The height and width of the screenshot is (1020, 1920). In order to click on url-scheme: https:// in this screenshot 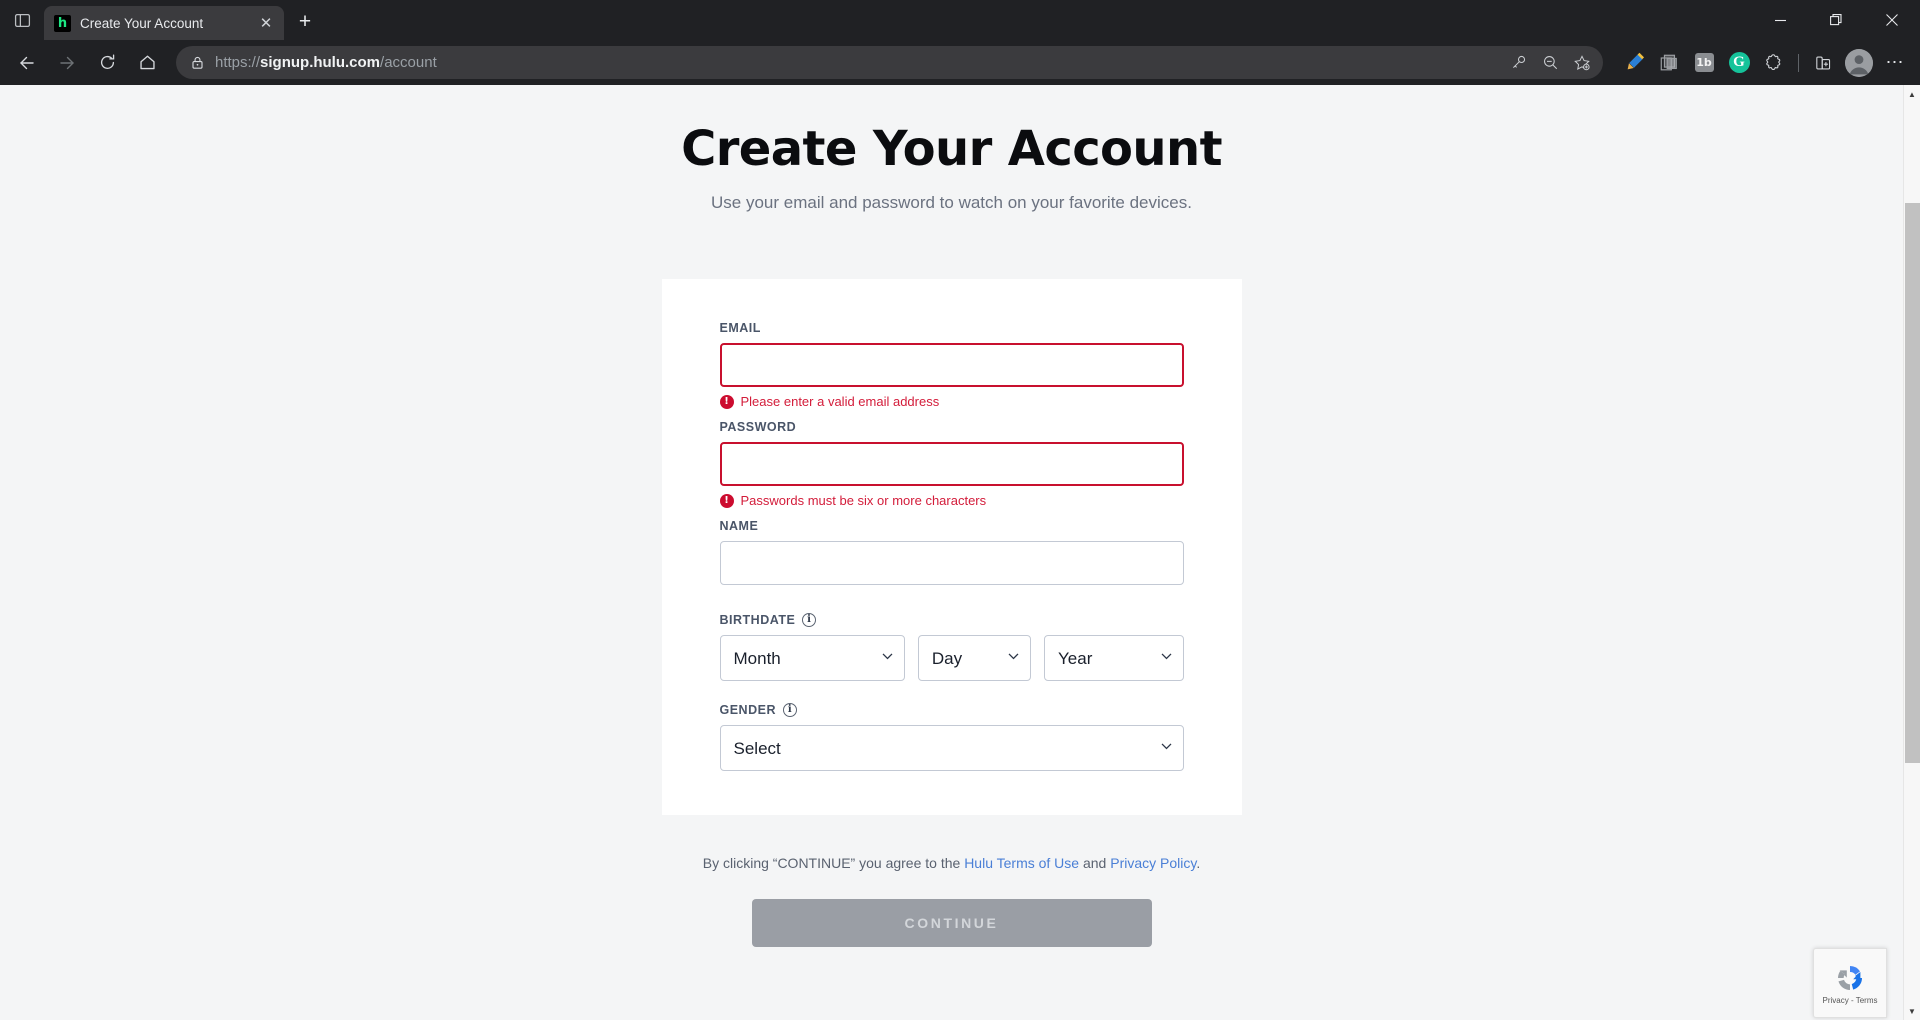, I will do `click(238, 62)`.